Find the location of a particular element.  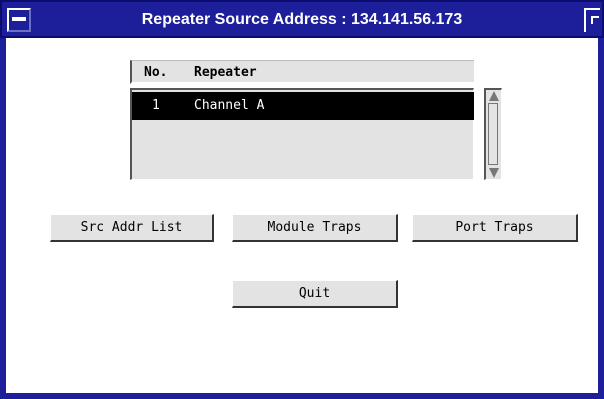

list-scrollbar is located at coordinates (493, 134).